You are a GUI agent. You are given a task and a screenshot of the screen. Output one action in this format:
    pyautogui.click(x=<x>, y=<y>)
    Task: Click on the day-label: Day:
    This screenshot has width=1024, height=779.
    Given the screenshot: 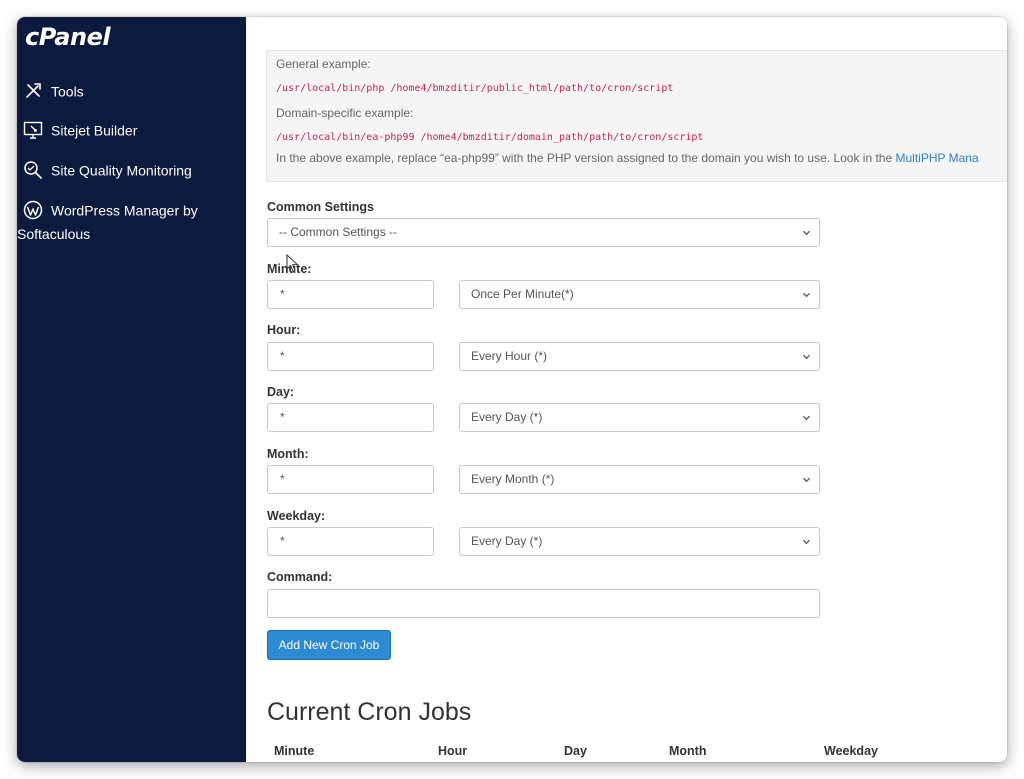 What is the action you would take?
    pyautogui.click(x=281, y=392)
    